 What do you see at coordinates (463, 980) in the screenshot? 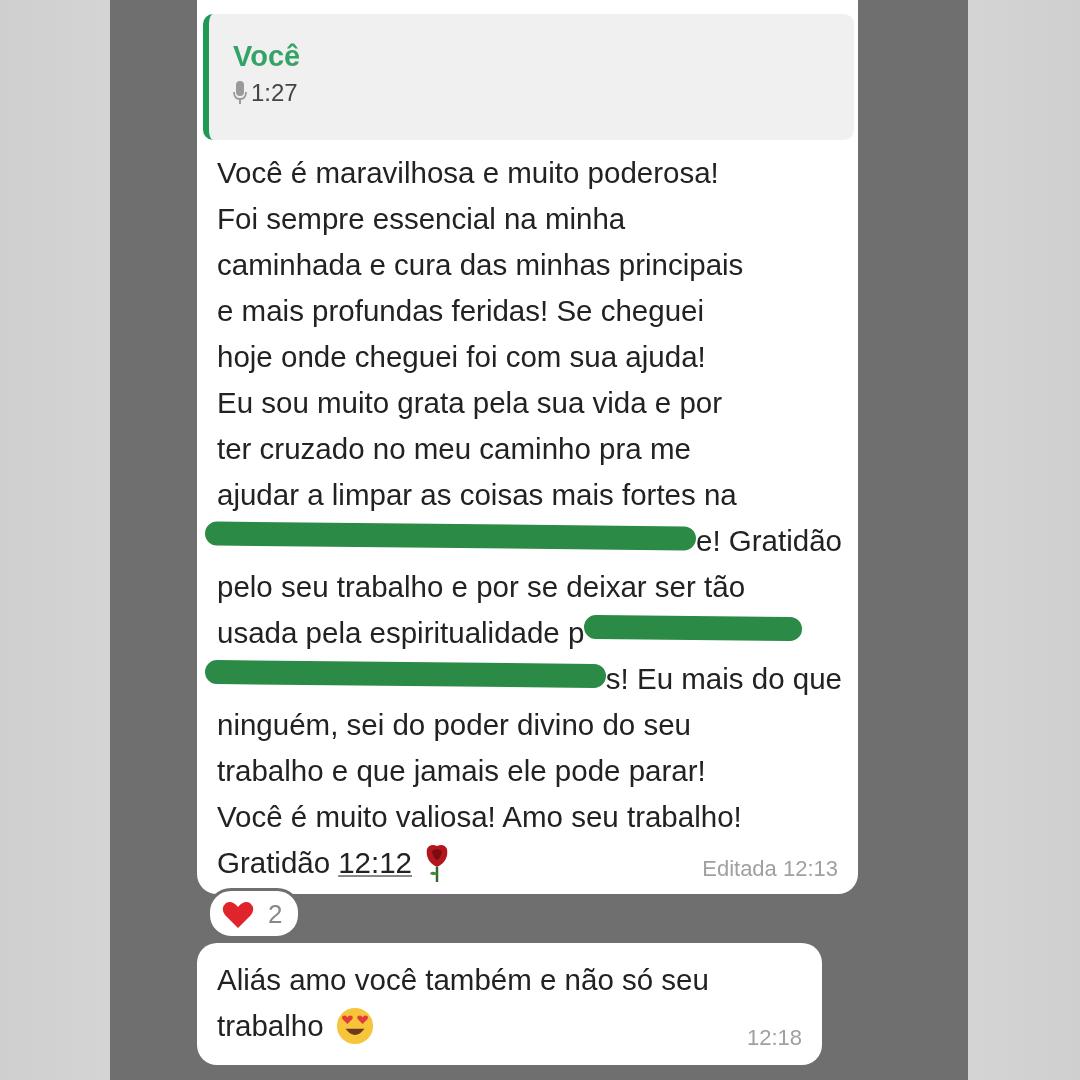
I see `message-text: Aliás amo você também e não só seu` at bounding box center [463, 980].